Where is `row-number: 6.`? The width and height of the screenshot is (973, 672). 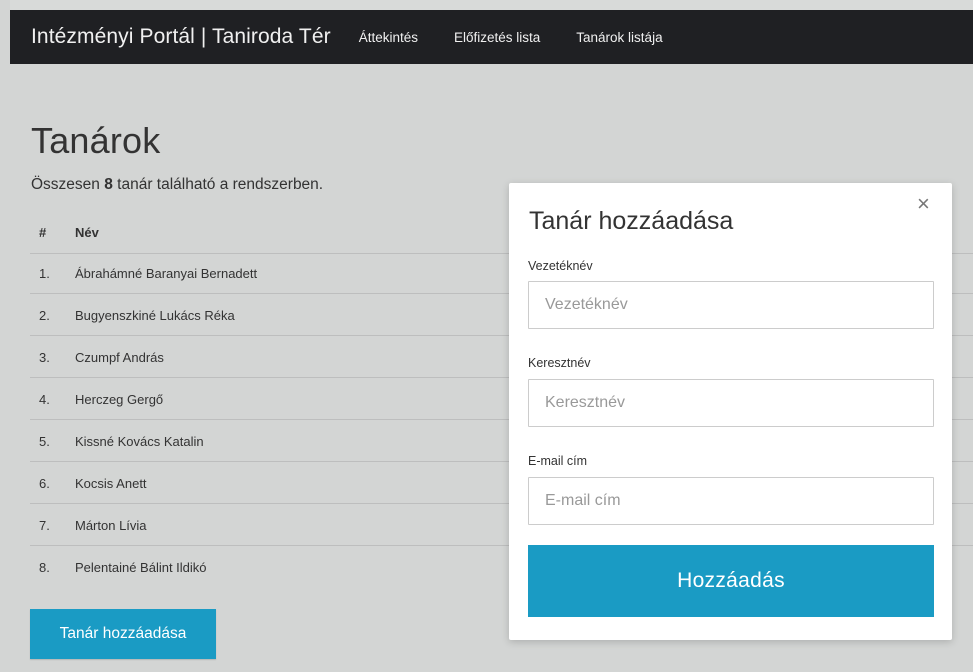
row-number: 6. is located at coordinates (44, 483).